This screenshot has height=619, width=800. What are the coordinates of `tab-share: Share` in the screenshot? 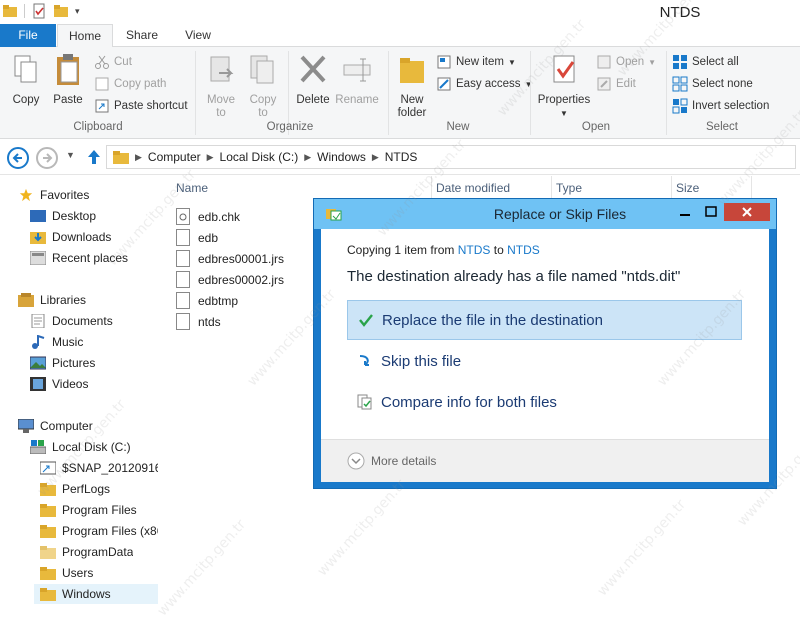 It's located at (142, 35).